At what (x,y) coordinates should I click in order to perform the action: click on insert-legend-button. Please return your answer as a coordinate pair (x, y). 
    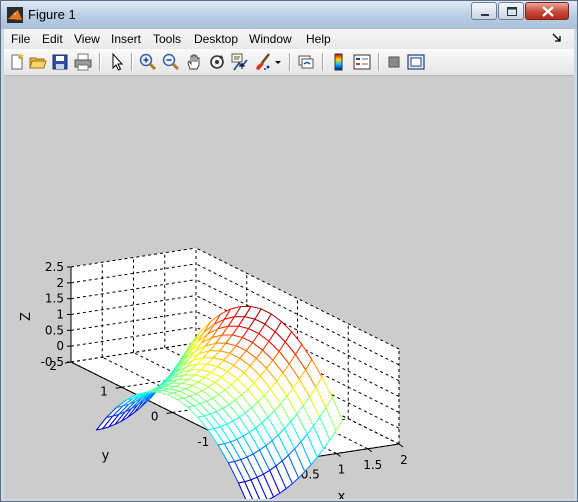
    Looking at the image, I should click on (362, 62).